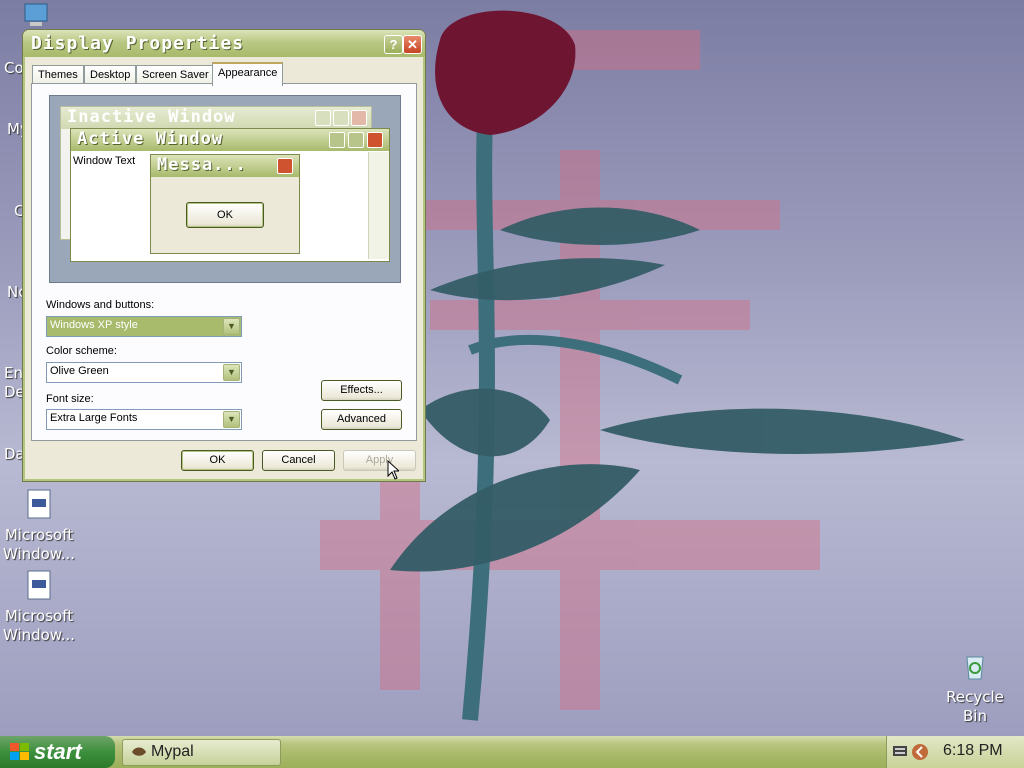 This screenshot has height=768, width=1024. Describe the element at coordinates (361, 419) in the screenshot. I see `advanced-button: Advanced` at that location.